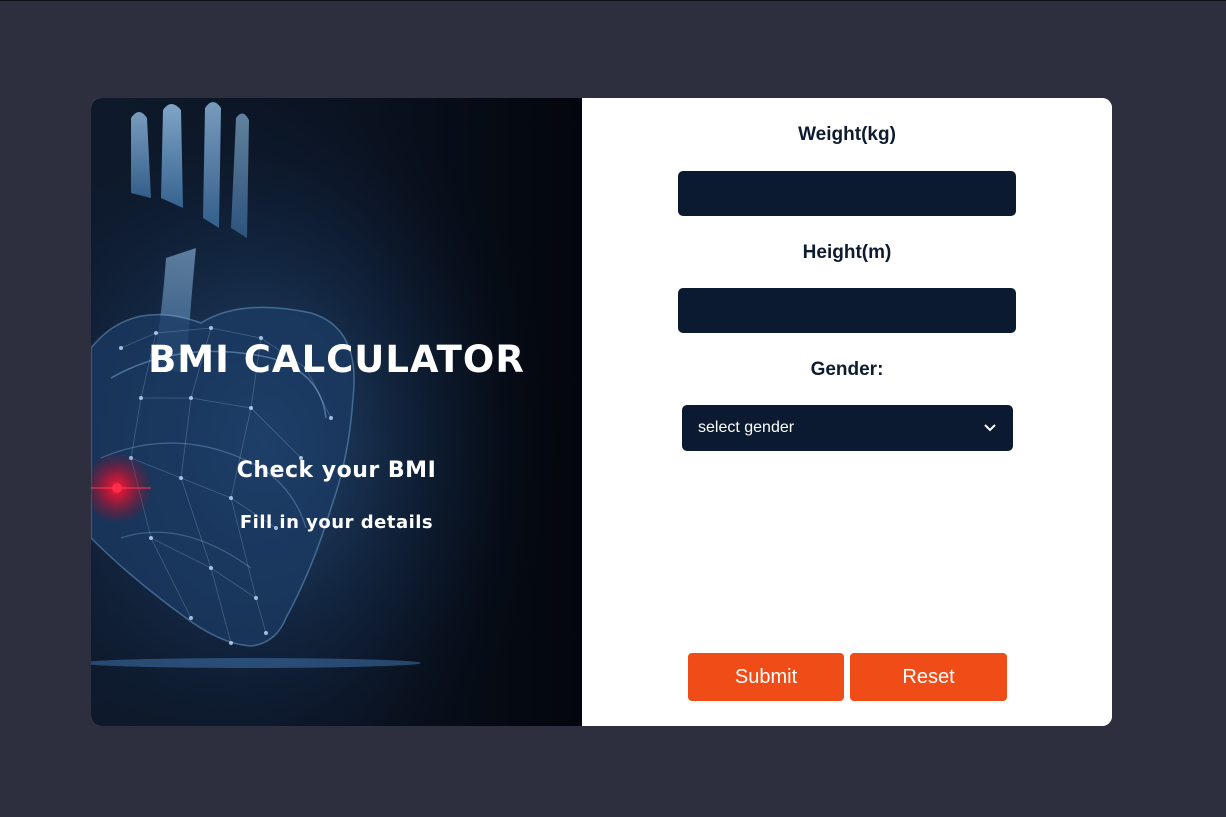 This screenshot has height=817, width=1226. Describe the element at coordinates (336, 359) in the screenshot. I see `page-title: BMI CALCULATOR` at that location.